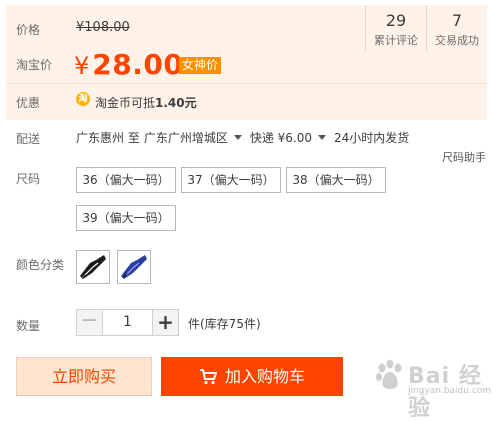  I want to click on size-label: 尺码, so click(28, 179).